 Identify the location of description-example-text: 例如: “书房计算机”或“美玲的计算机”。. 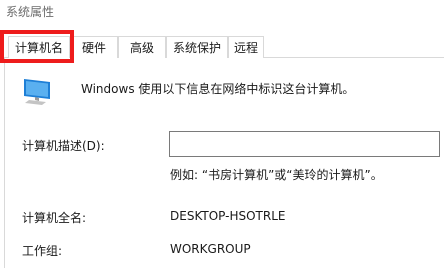
(276, 175).